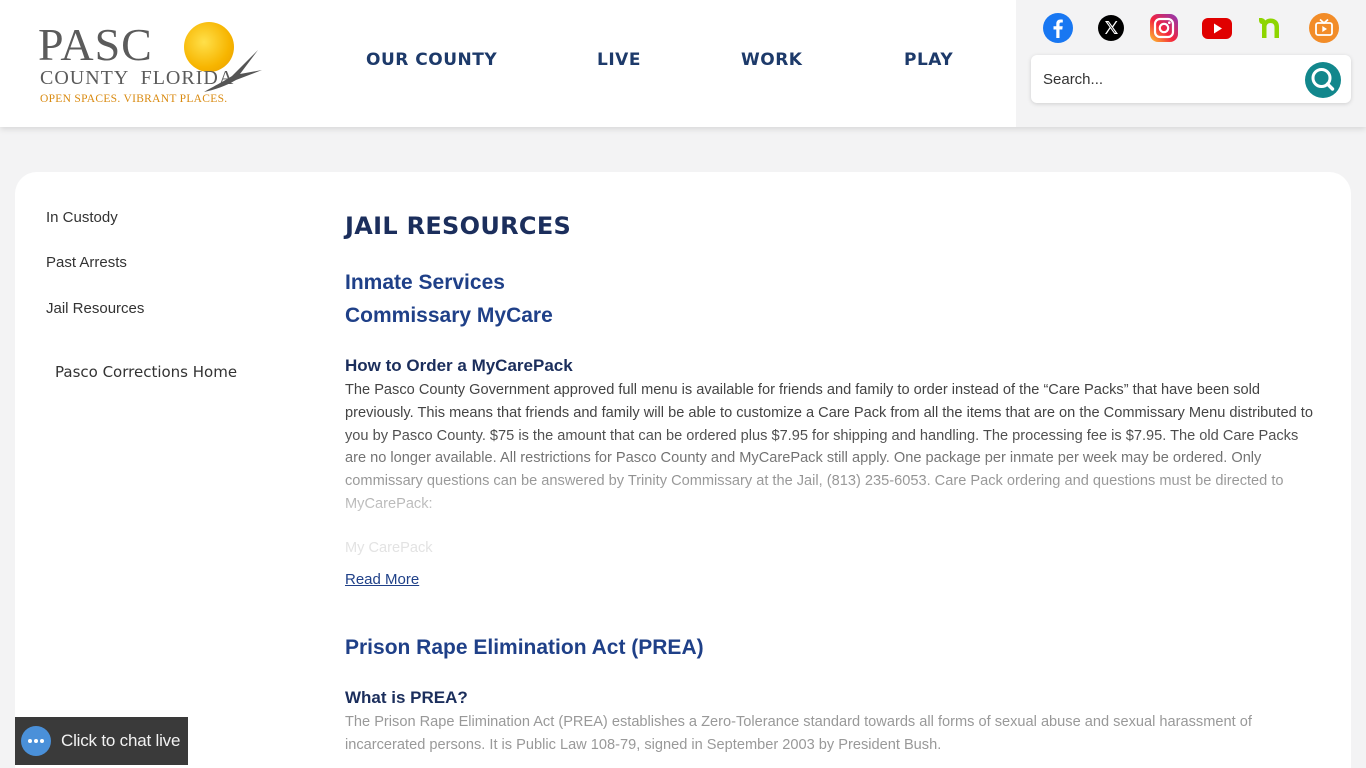 The height and width of the screenshot is (768, 1366). Describe the element at coordinates (459, 365) in the screenshot. I see `topic-heading-mycarepack: How to Order a MyCarePack` at that location.